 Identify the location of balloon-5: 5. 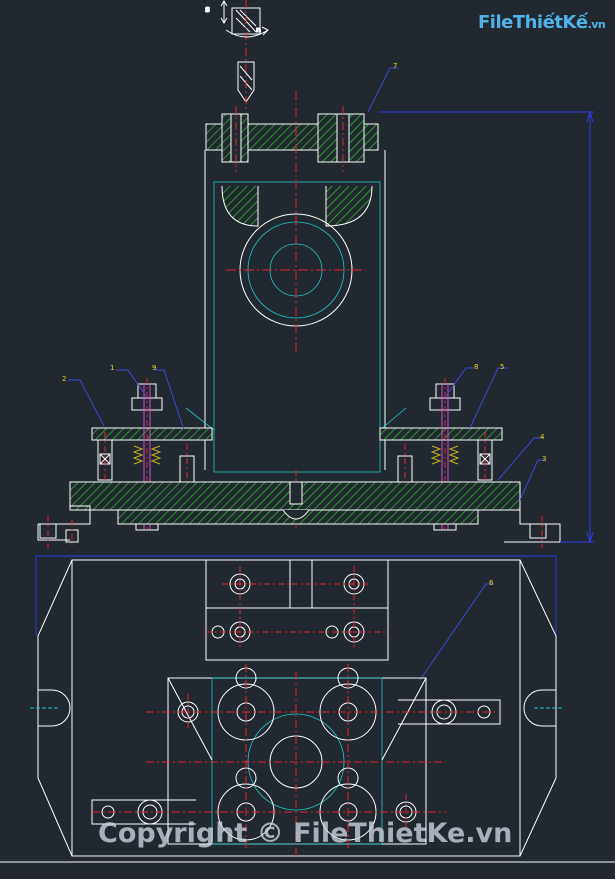
(502, 367).